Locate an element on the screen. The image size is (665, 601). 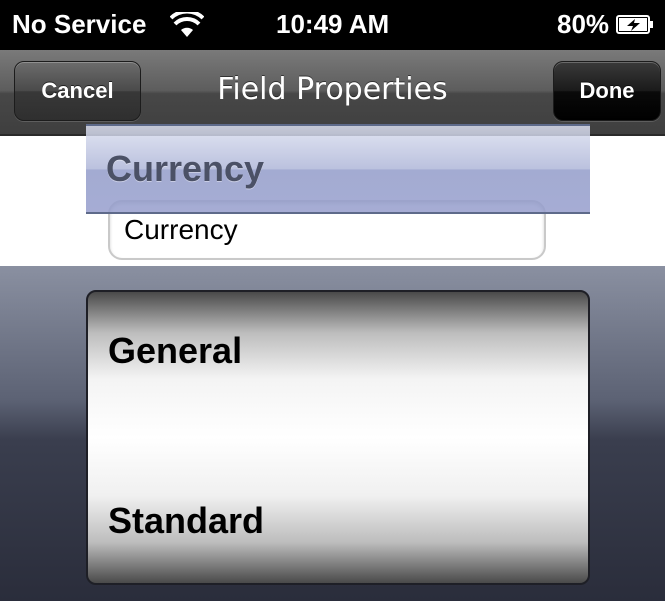
picker-option-standard: Standard is located at coordinates (338, 521).